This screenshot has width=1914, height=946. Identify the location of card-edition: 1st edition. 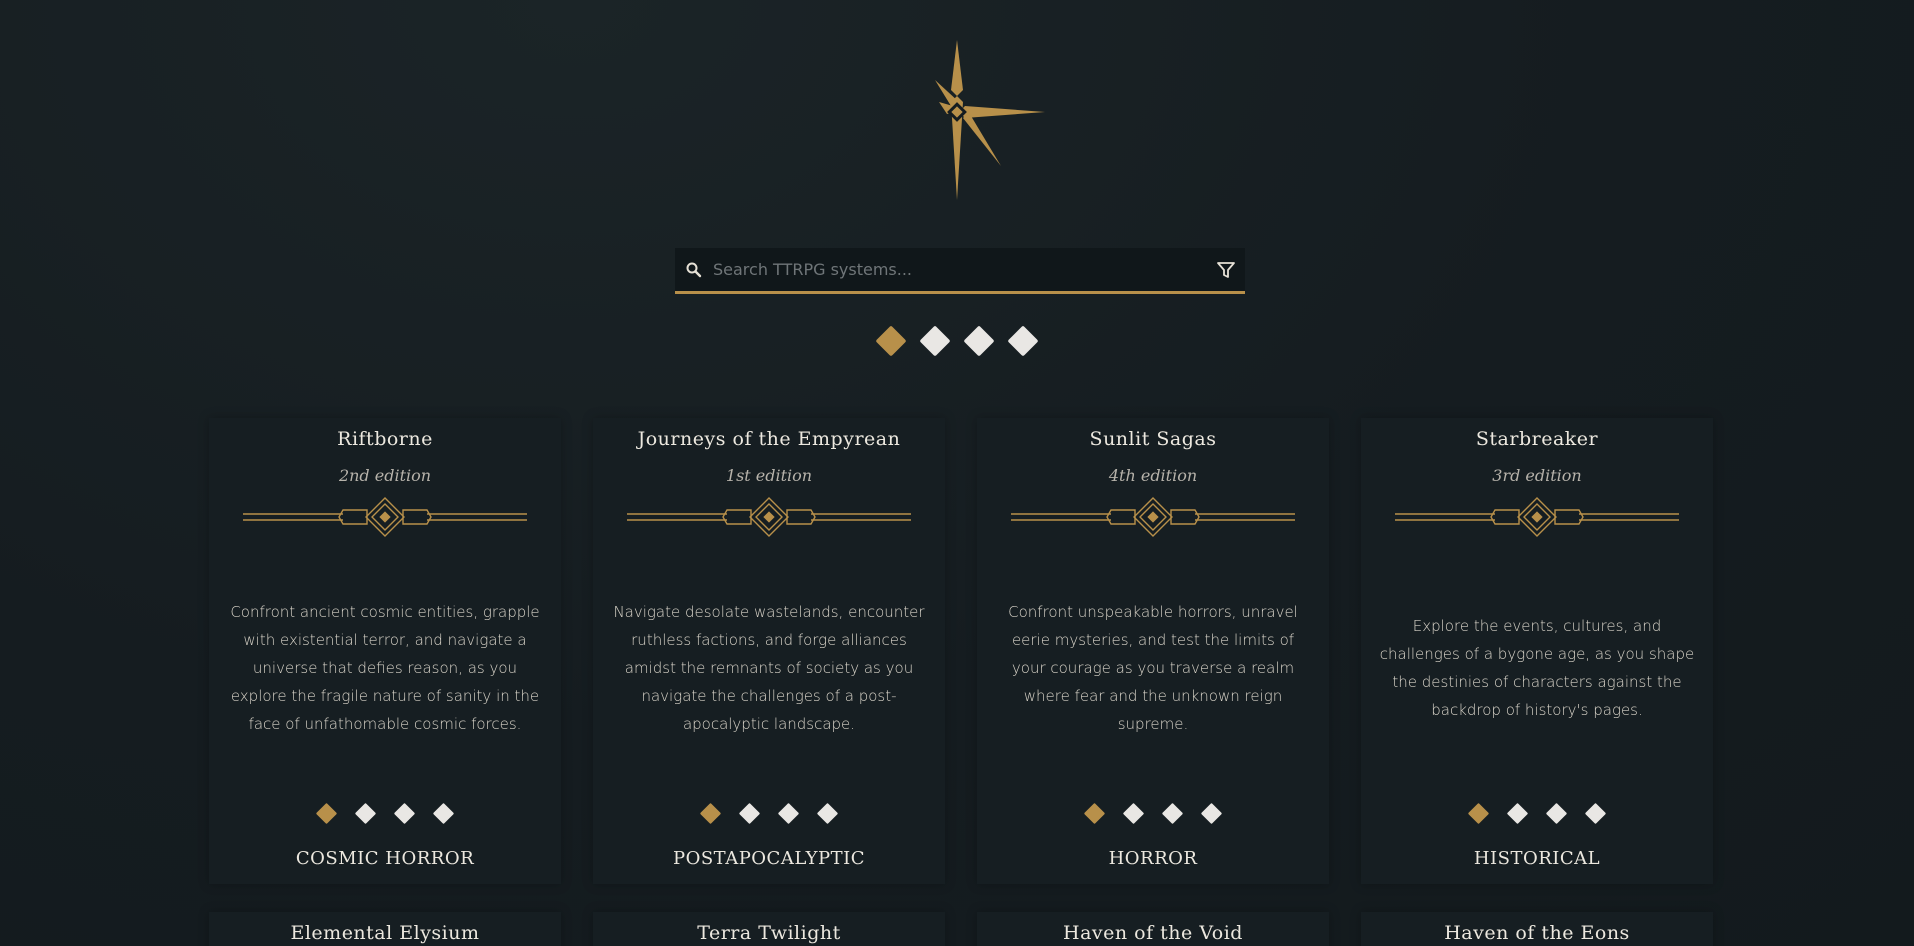
(769, 475).